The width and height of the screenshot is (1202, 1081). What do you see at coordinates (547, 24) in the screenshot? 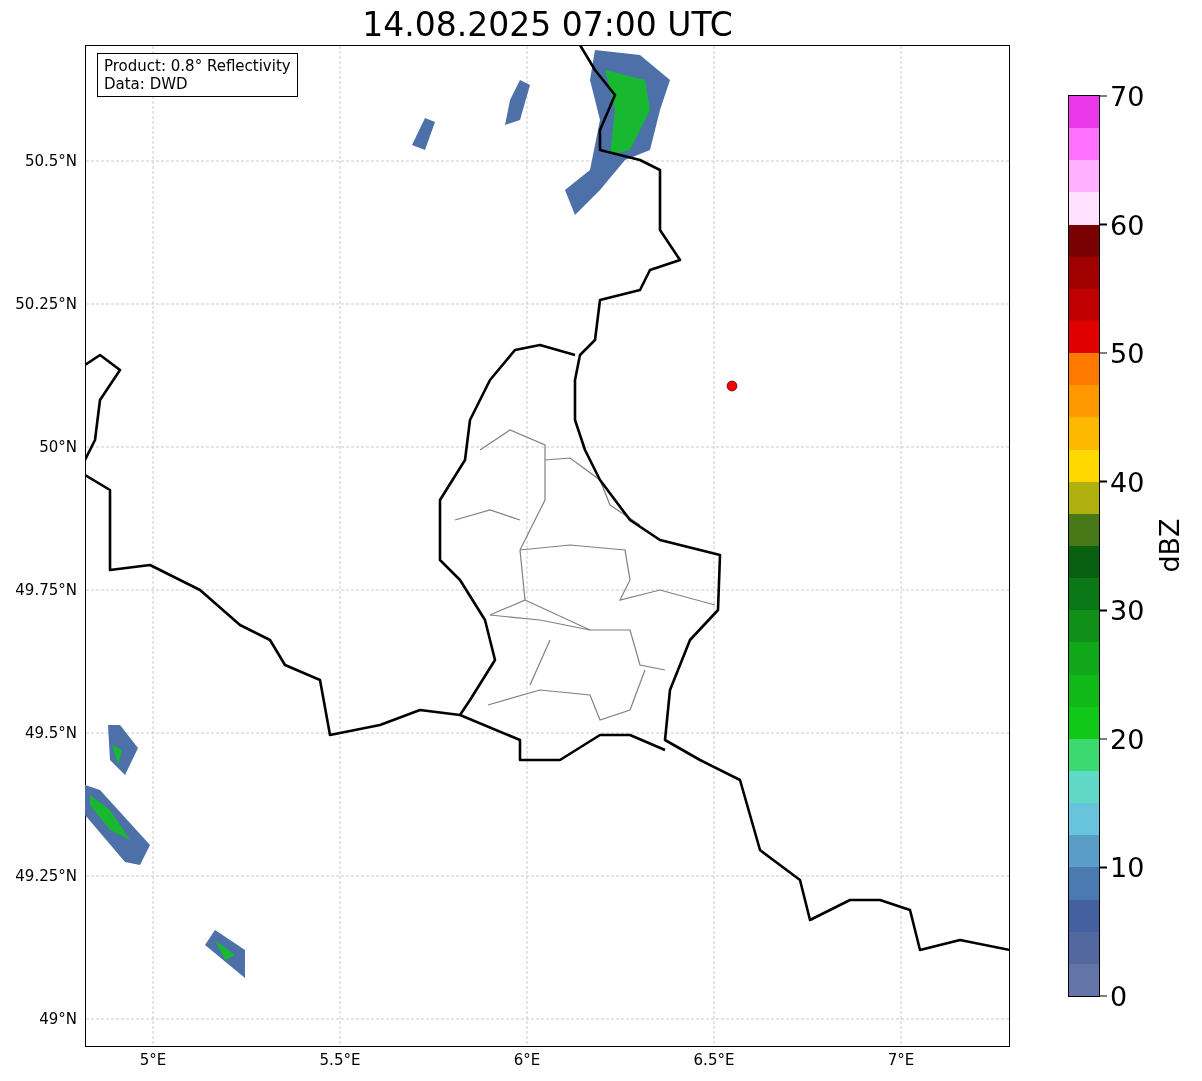
I see `chart-title: 14.08.2025 07:00 UTC` at bounding box center [547, 24].